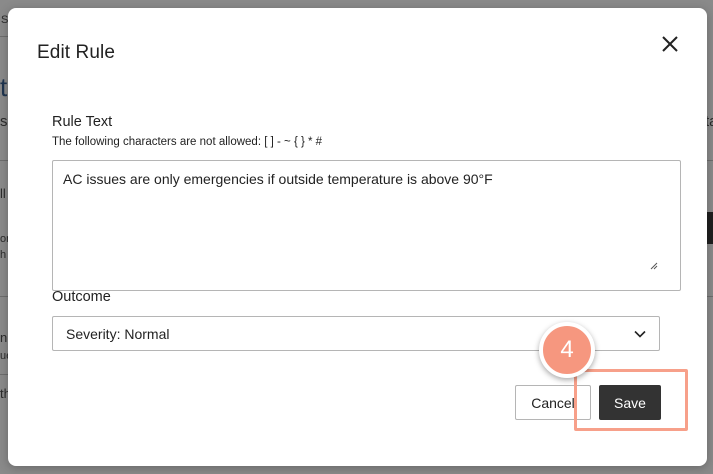 The height and width of the screenshot is (474, 713). Describe the element at coordinates (81, 297) in the screenshot. I see `outcome-label: Outcome` at that location.